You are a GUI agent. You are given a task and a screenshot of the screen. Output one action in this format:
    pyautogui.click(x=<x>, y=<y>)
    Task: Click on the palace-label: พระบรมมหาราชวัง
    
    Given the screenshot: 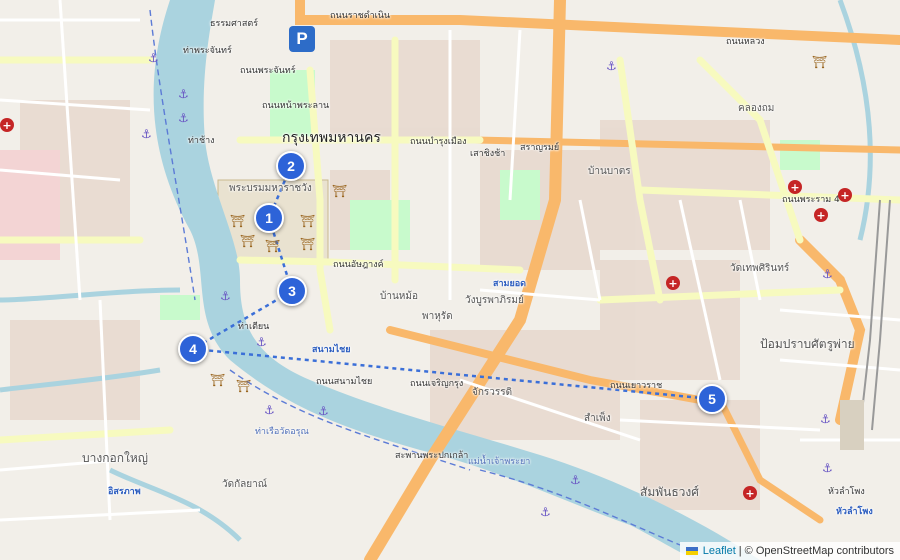 What is the action you would take?
    pyautogui.click(x=270, y=188)
    